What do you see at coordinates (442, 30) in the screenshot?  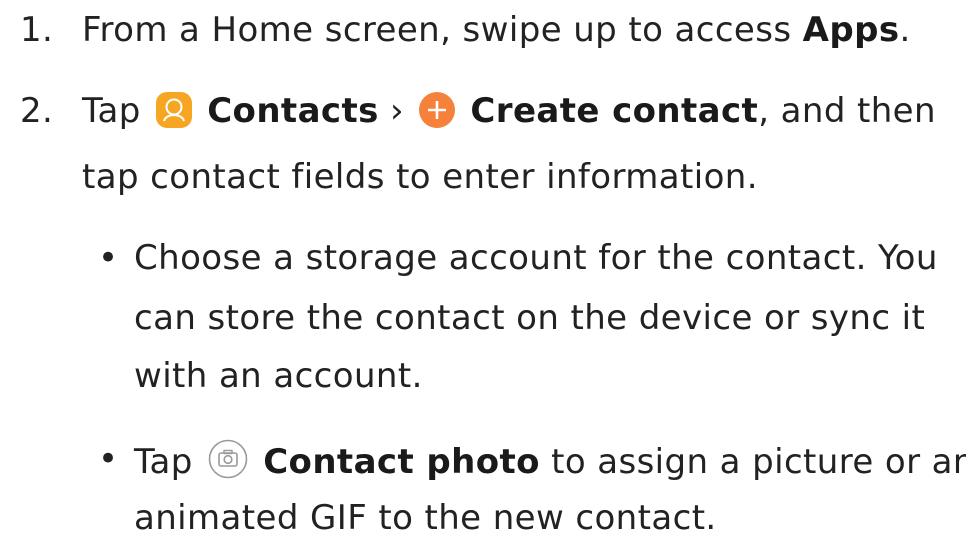 I see `step-1-text-before: From a Home screen, swipe up to access` at bounding box center [442, 30].